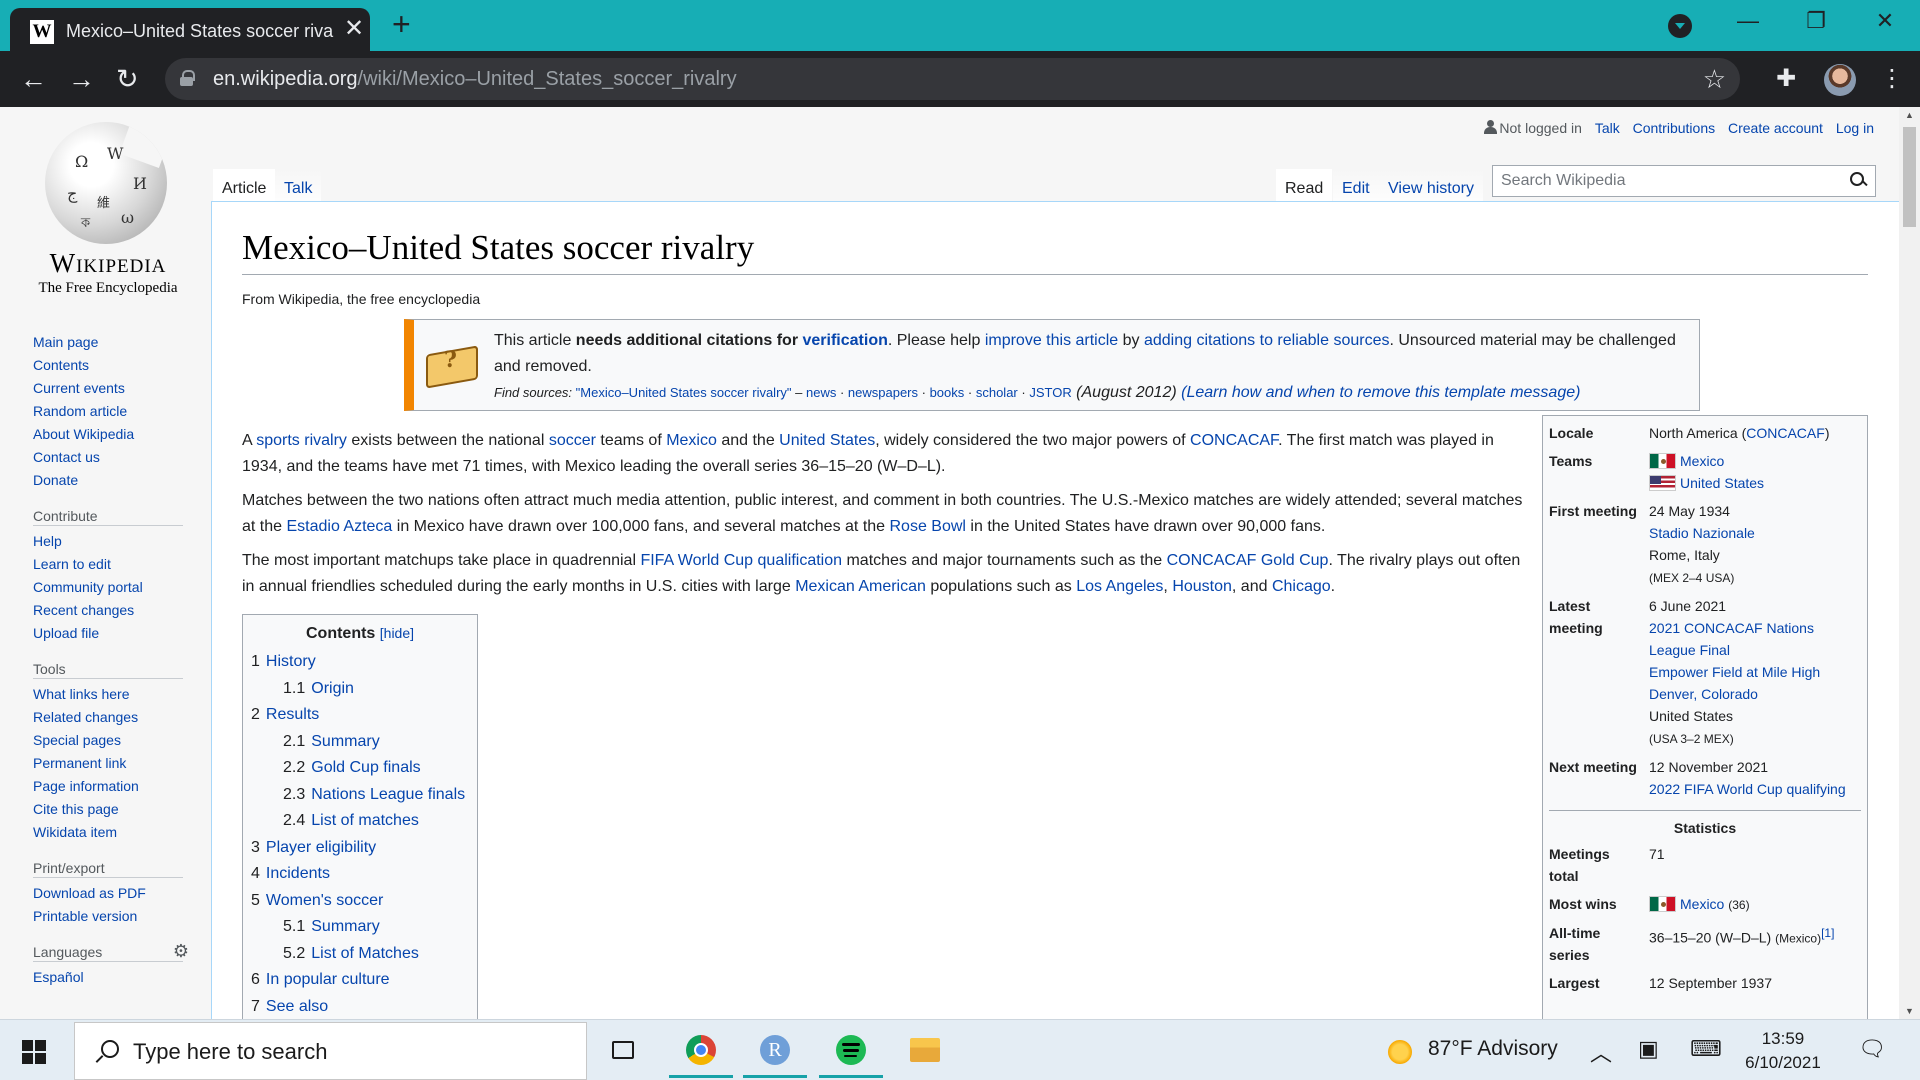  I want to click on most-wins-mexico-link: Mexico, so click(1702, 904).